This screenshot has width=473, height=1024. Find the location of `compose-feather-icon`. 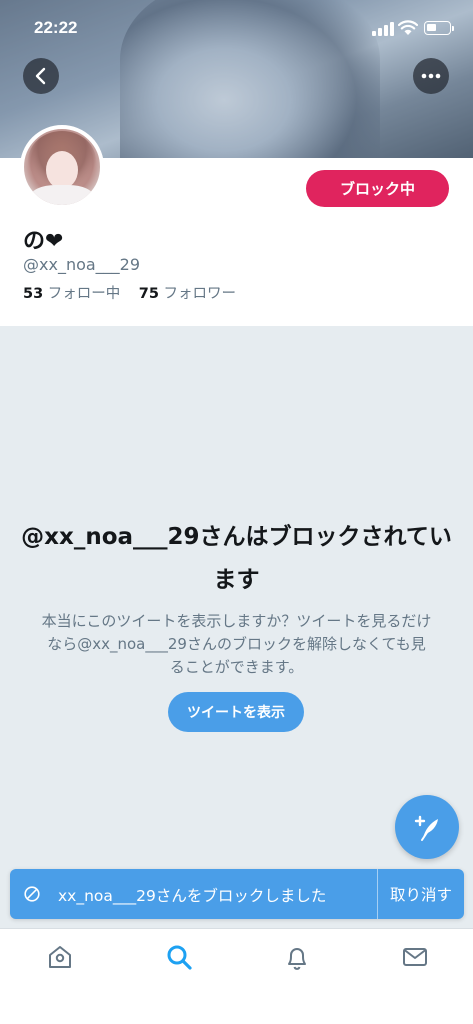

compose-feather-icon is located at coordinates (426, 828).